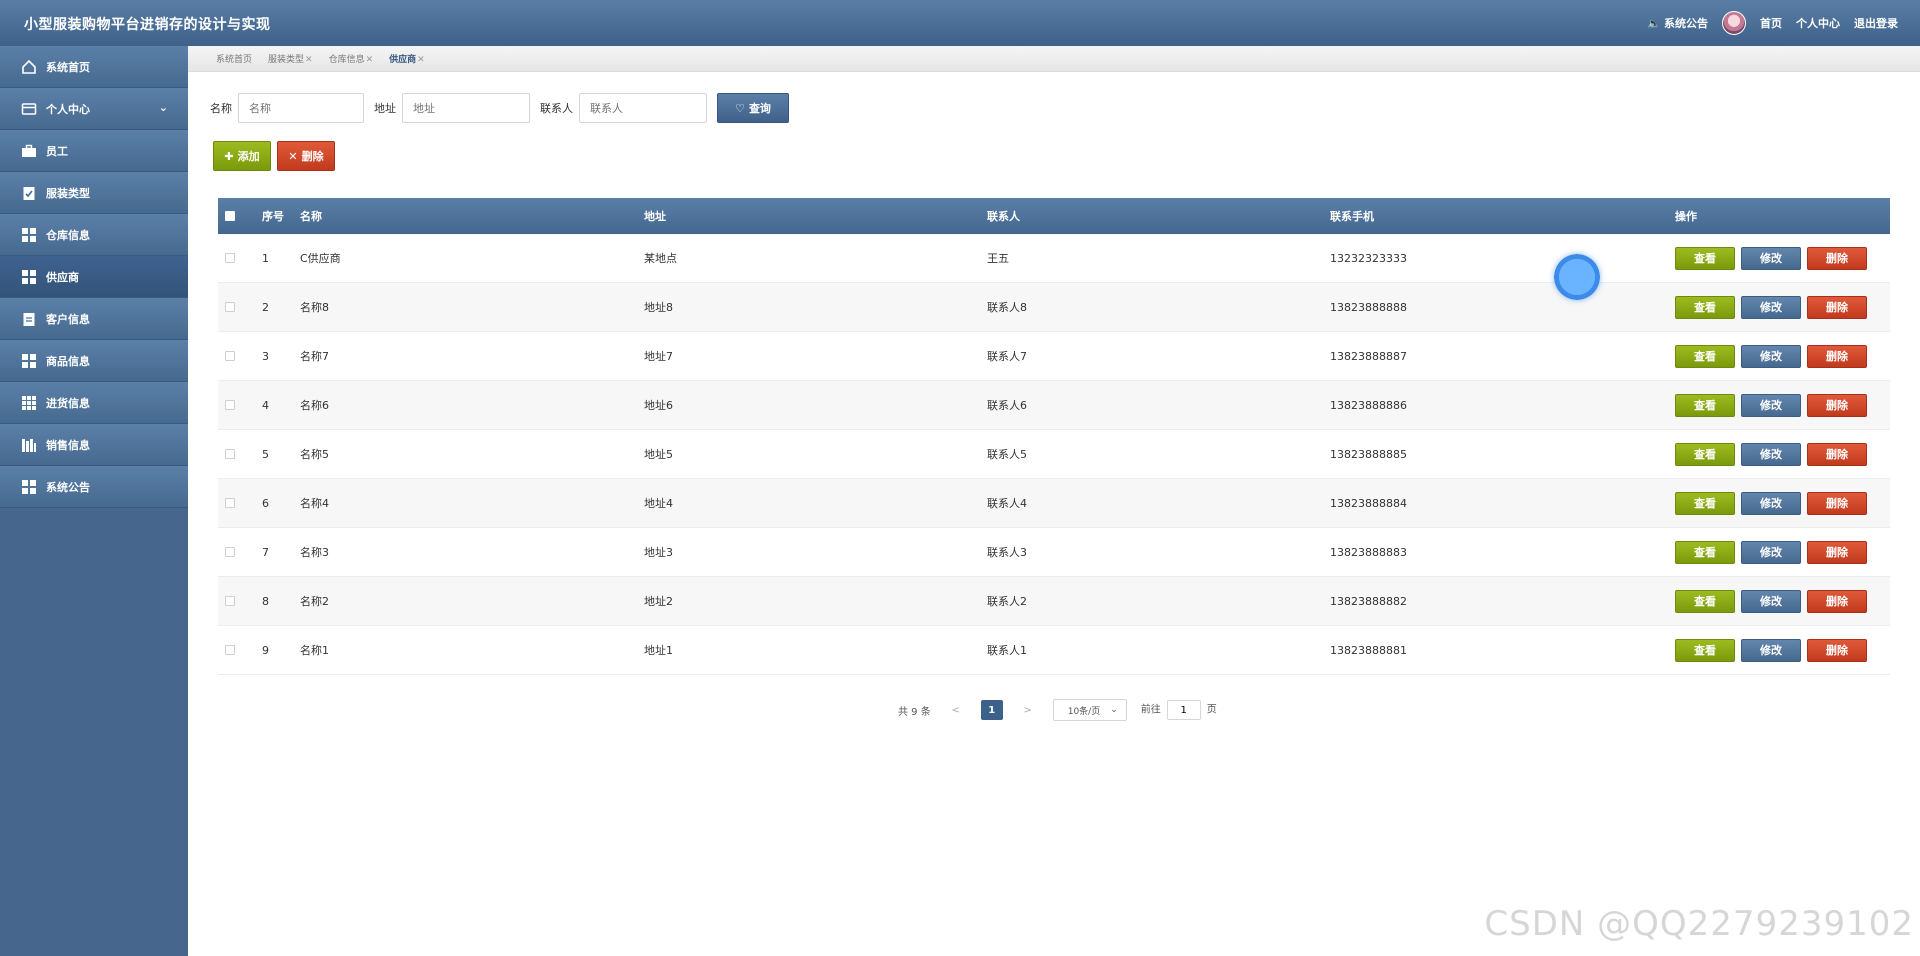 The width and height of the screenshot is (1920, 956). What do you see at coordinates (94, 109) in the screenshot?
I see `sidebar-item-1: 个人中心 ⌄` at bounding box center [94, 109].